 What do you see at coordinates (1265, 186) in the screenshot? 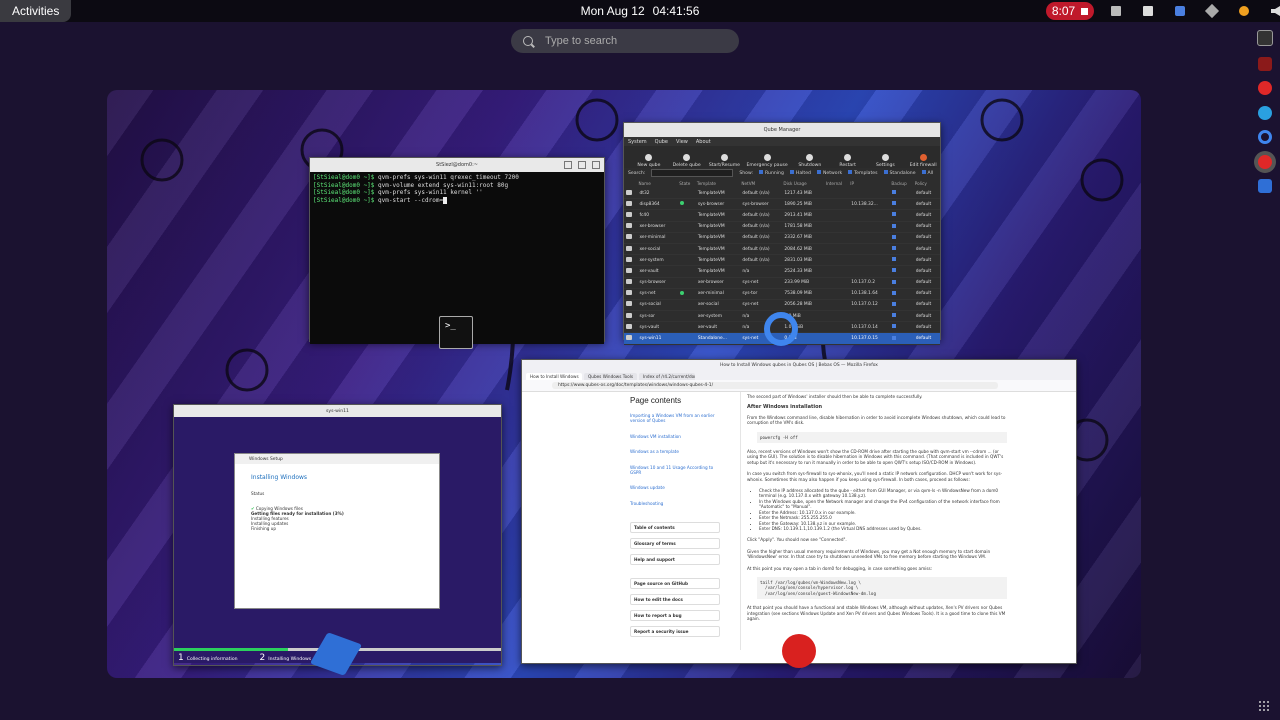
I see `qubes-dock-icon` at bounding box center [1265, 186].